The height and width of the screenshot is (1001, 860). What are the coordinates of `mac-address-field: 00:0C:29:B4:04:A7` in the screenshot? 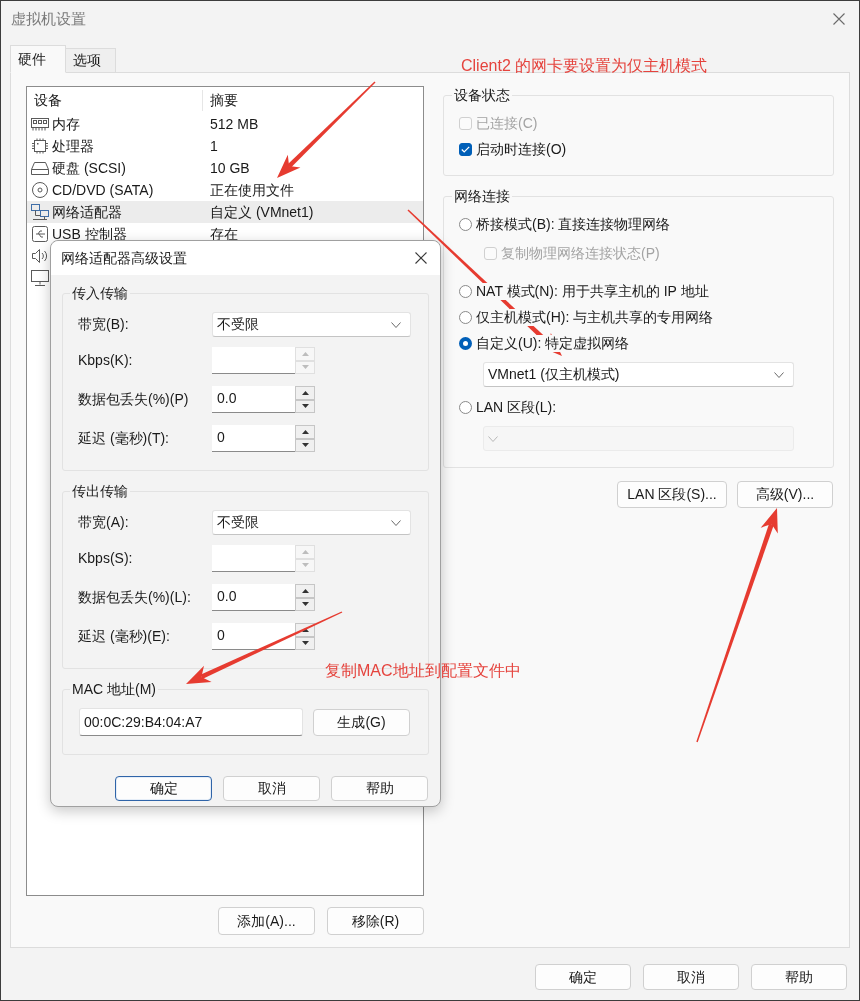 It's located at (191, 722).